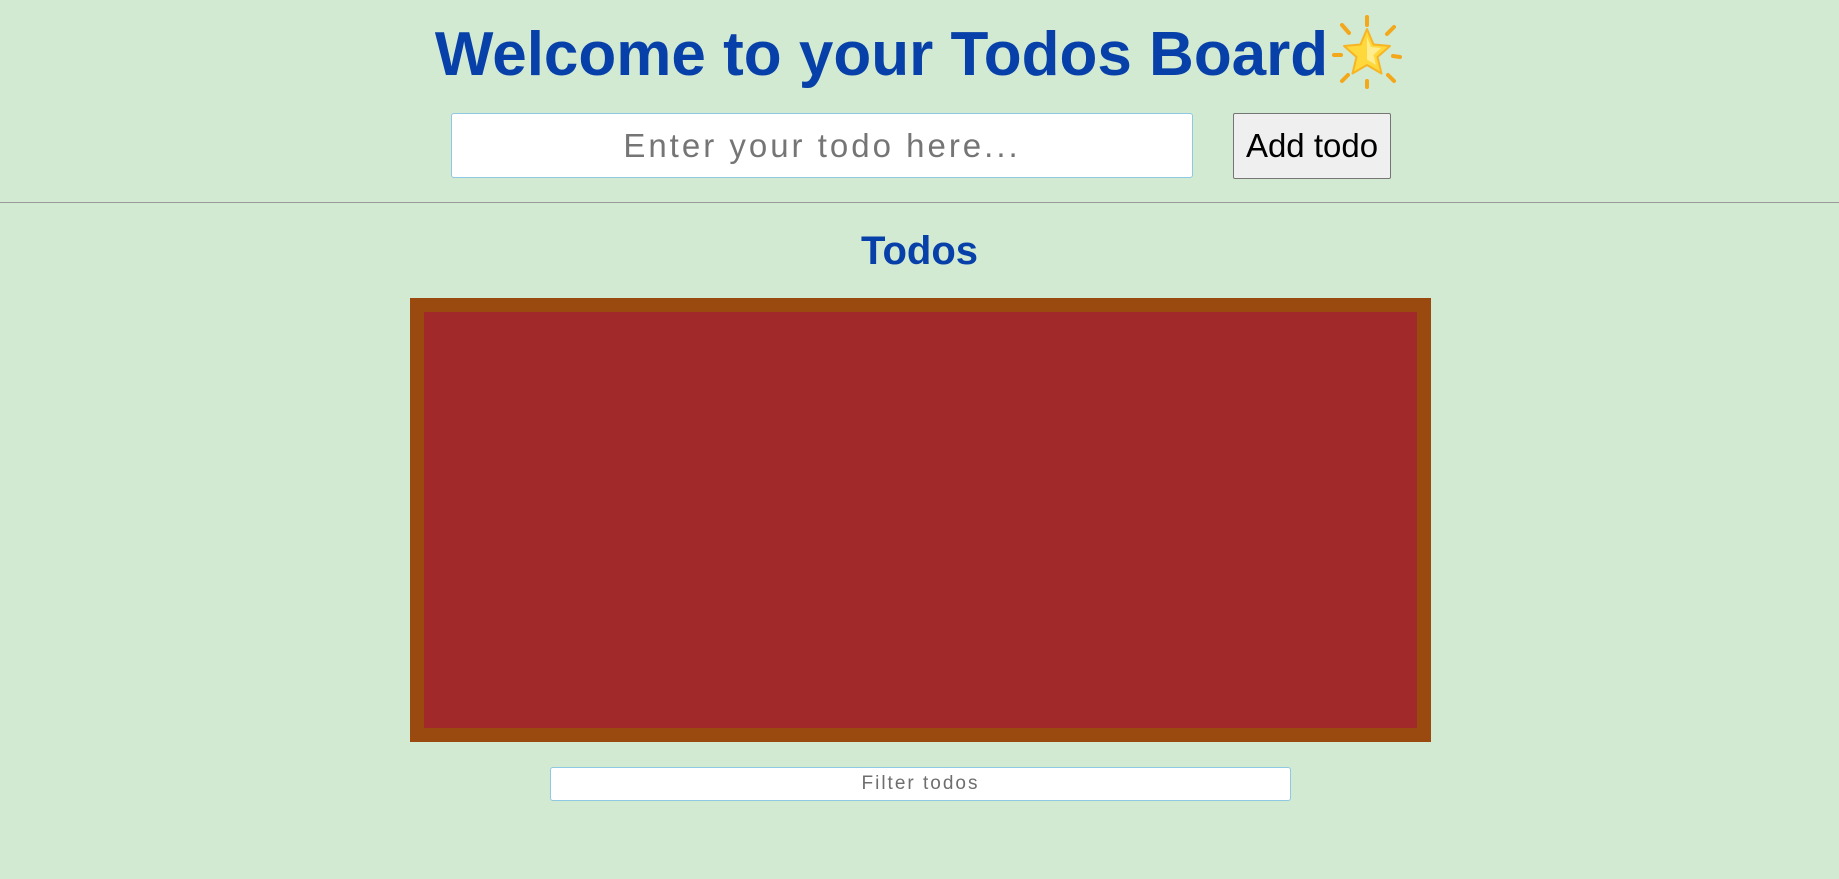 The image size is (1839, 879). I want to click on glowing-star-icon, so click(1367, 52).